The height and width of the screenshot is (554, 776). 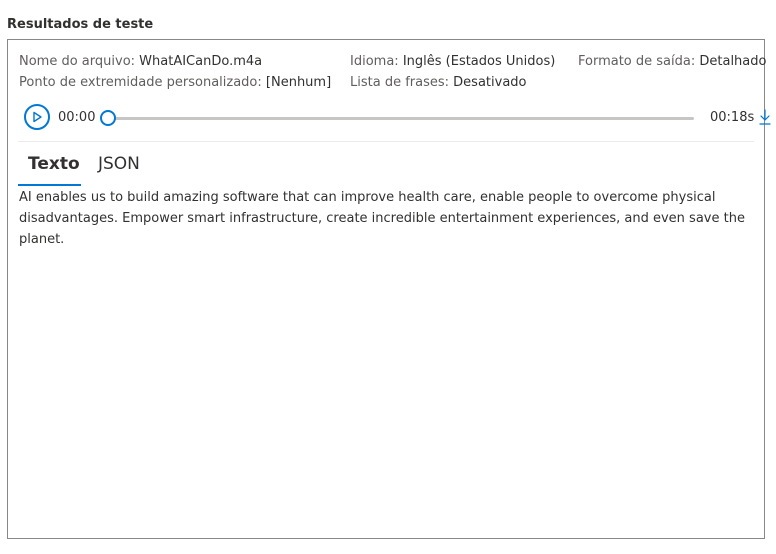 What do you see at coordinates (77, 61) in the screenshot?
I see `file-name-label: Nome do arquivo:` at bounding box center [77, 61].